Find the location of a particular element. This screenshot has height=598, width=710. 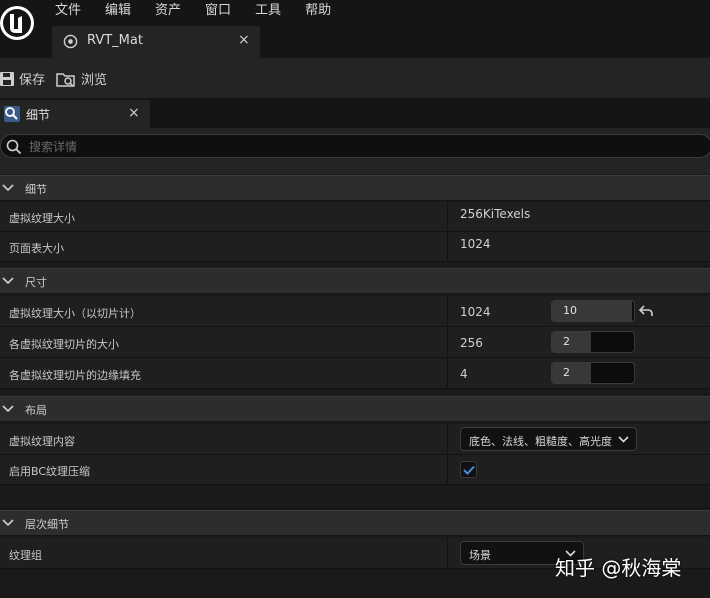

menu-item-file: 文件 is located at coordinates (68, 11).